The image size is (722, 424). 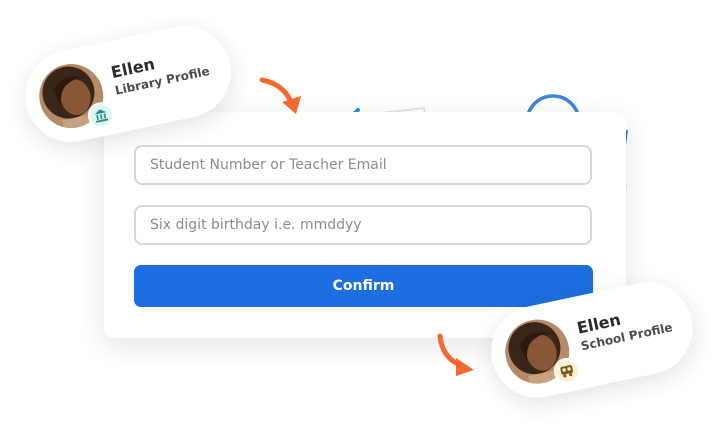 What do you see at coordinates (280, 95) in the screenshot?
I see `orange-arrow-top-icon` at bounding box center [280, 95].